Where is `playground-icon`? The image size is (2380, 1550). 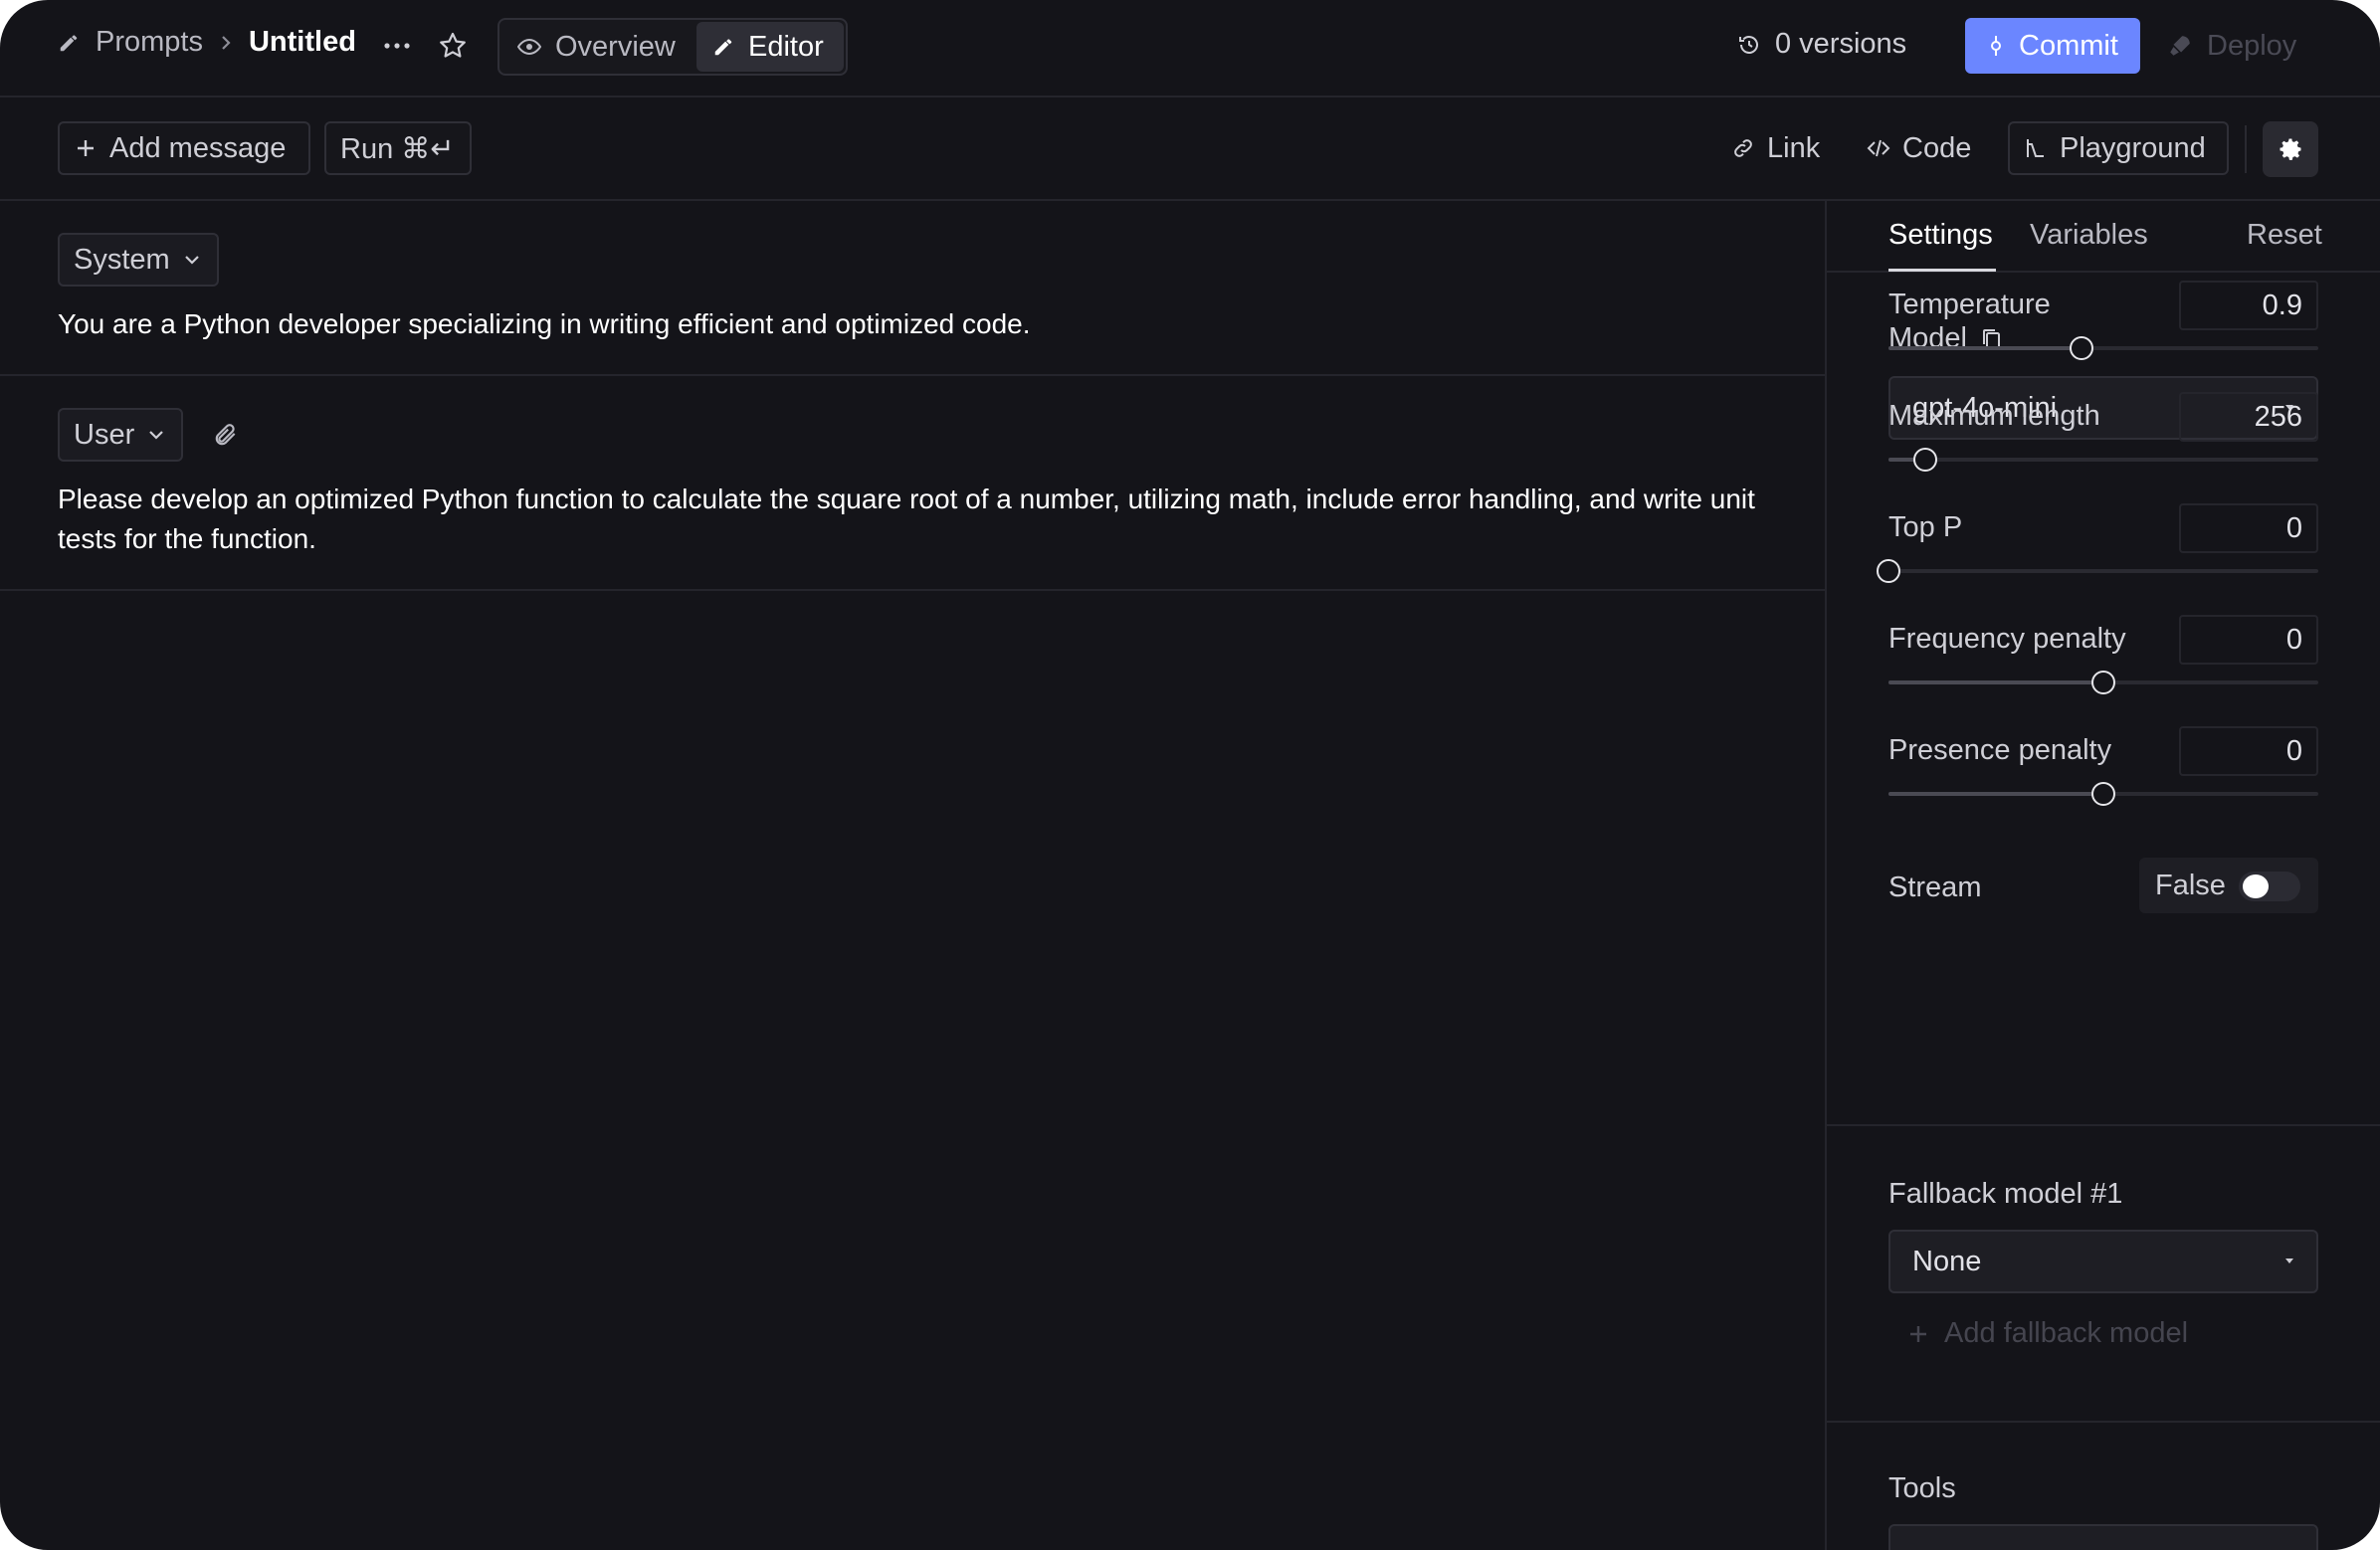
playground-icon is located at coordinates (2036, 148).